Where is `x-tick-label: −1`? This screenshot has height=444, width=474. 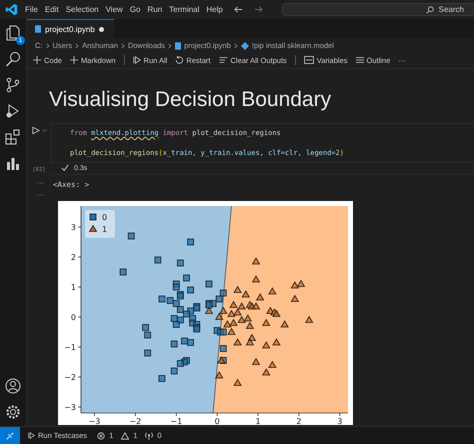 x-tick-label: −1 is located at coordinates (176, 421).